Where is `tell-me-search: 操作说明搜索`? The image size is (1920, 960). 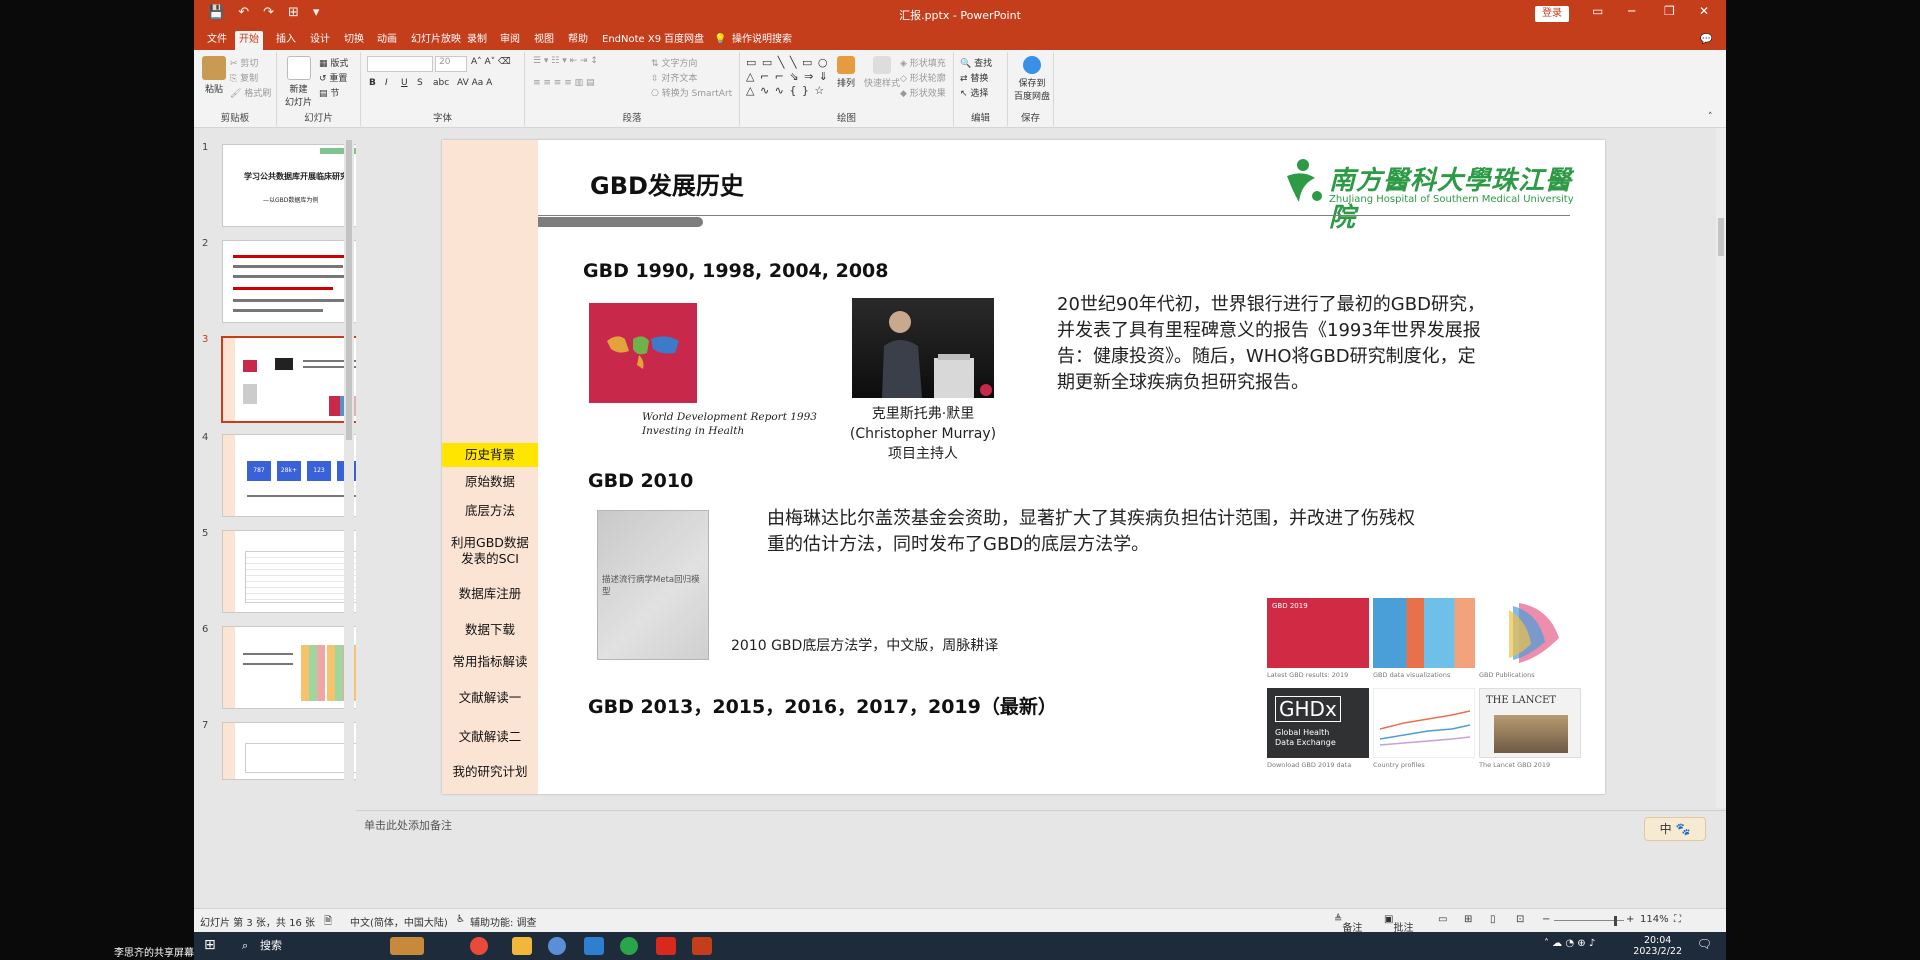 tell-me-search: 操作说明搜索 is located at coordinates (762, 40).